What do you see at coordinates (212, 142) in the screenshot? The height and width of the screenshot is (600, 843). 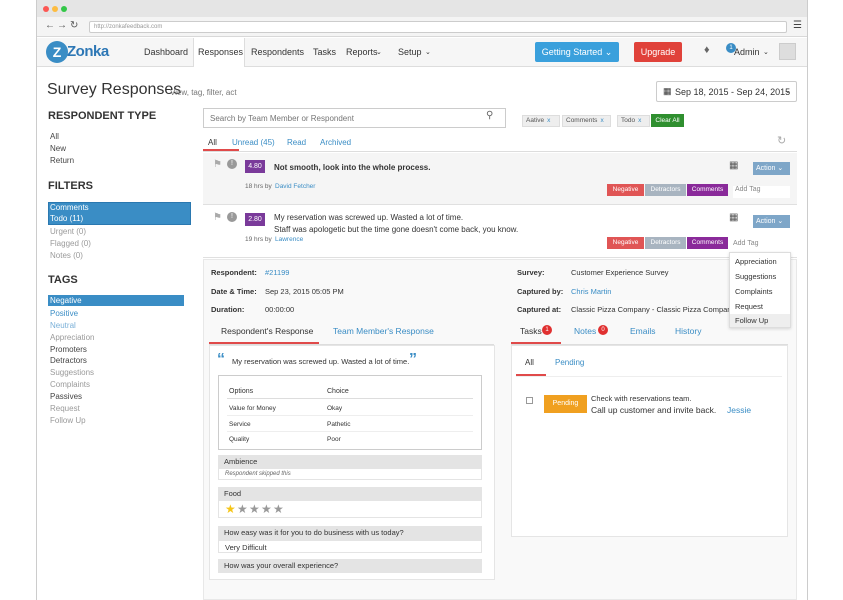 I see `tab-all: All` at bounding box center [212, 142].